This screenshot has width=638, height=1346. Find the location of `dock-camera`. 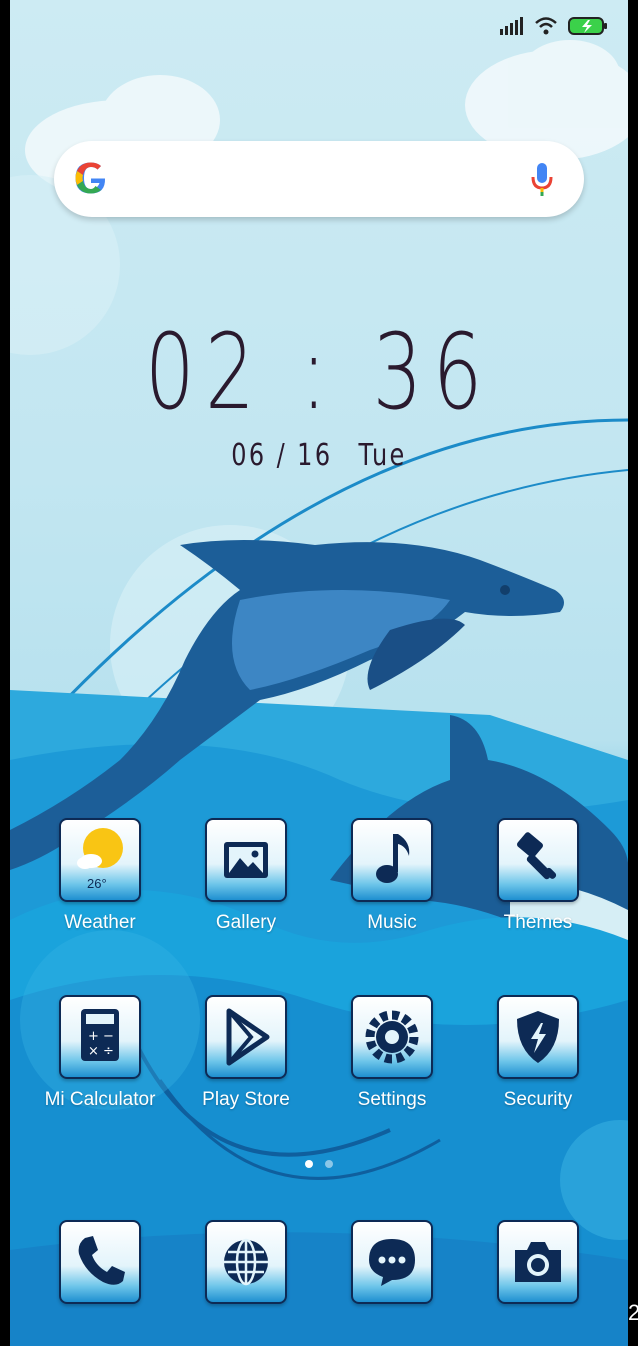

dock-camera is located at coordinates (538, 1262).